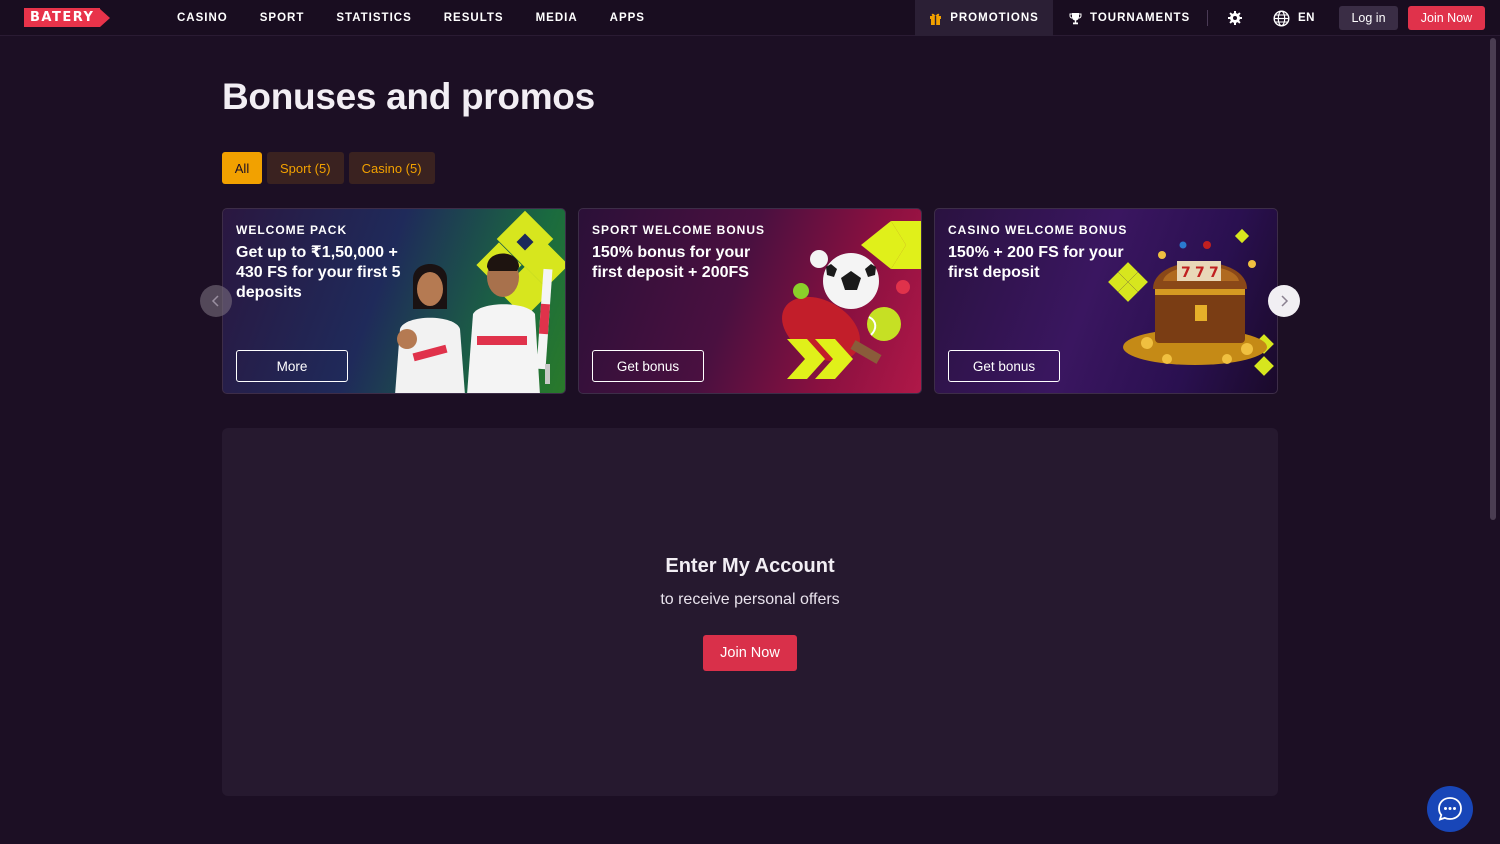 Image resolution: width=1500 pixels, height=844 pixels. I want to click on logo-text: BATERY, so click(62, 17).